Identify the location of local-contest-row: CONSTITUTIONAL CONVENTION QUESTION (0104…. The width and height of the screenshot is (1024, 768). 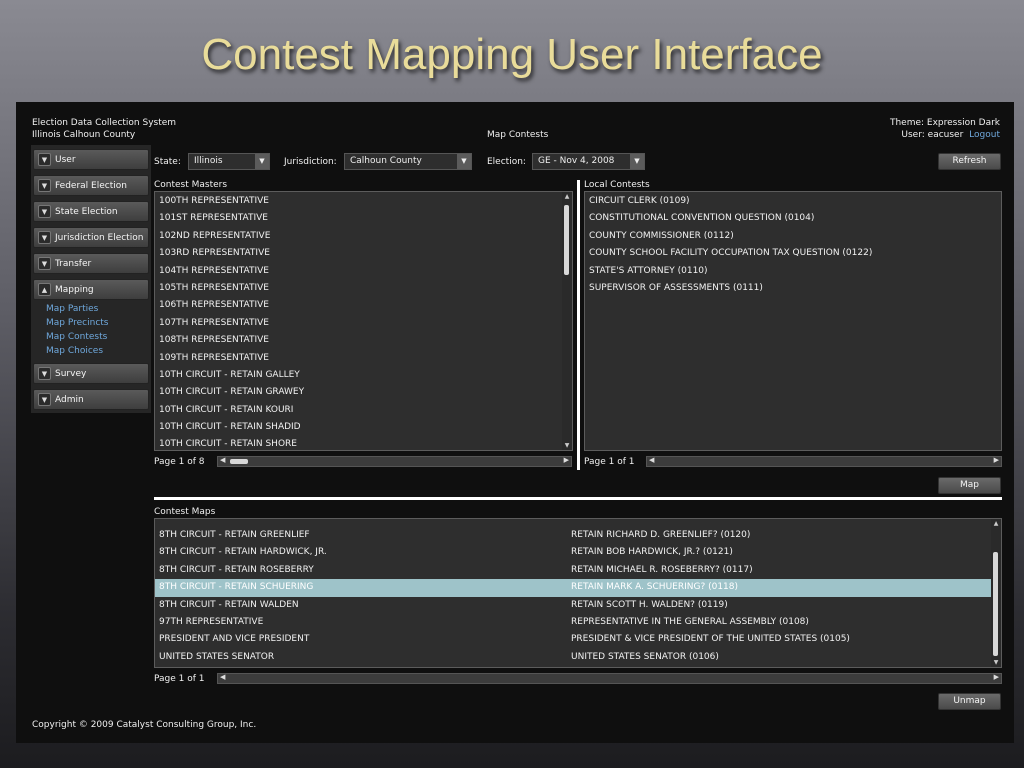
(793, 218).